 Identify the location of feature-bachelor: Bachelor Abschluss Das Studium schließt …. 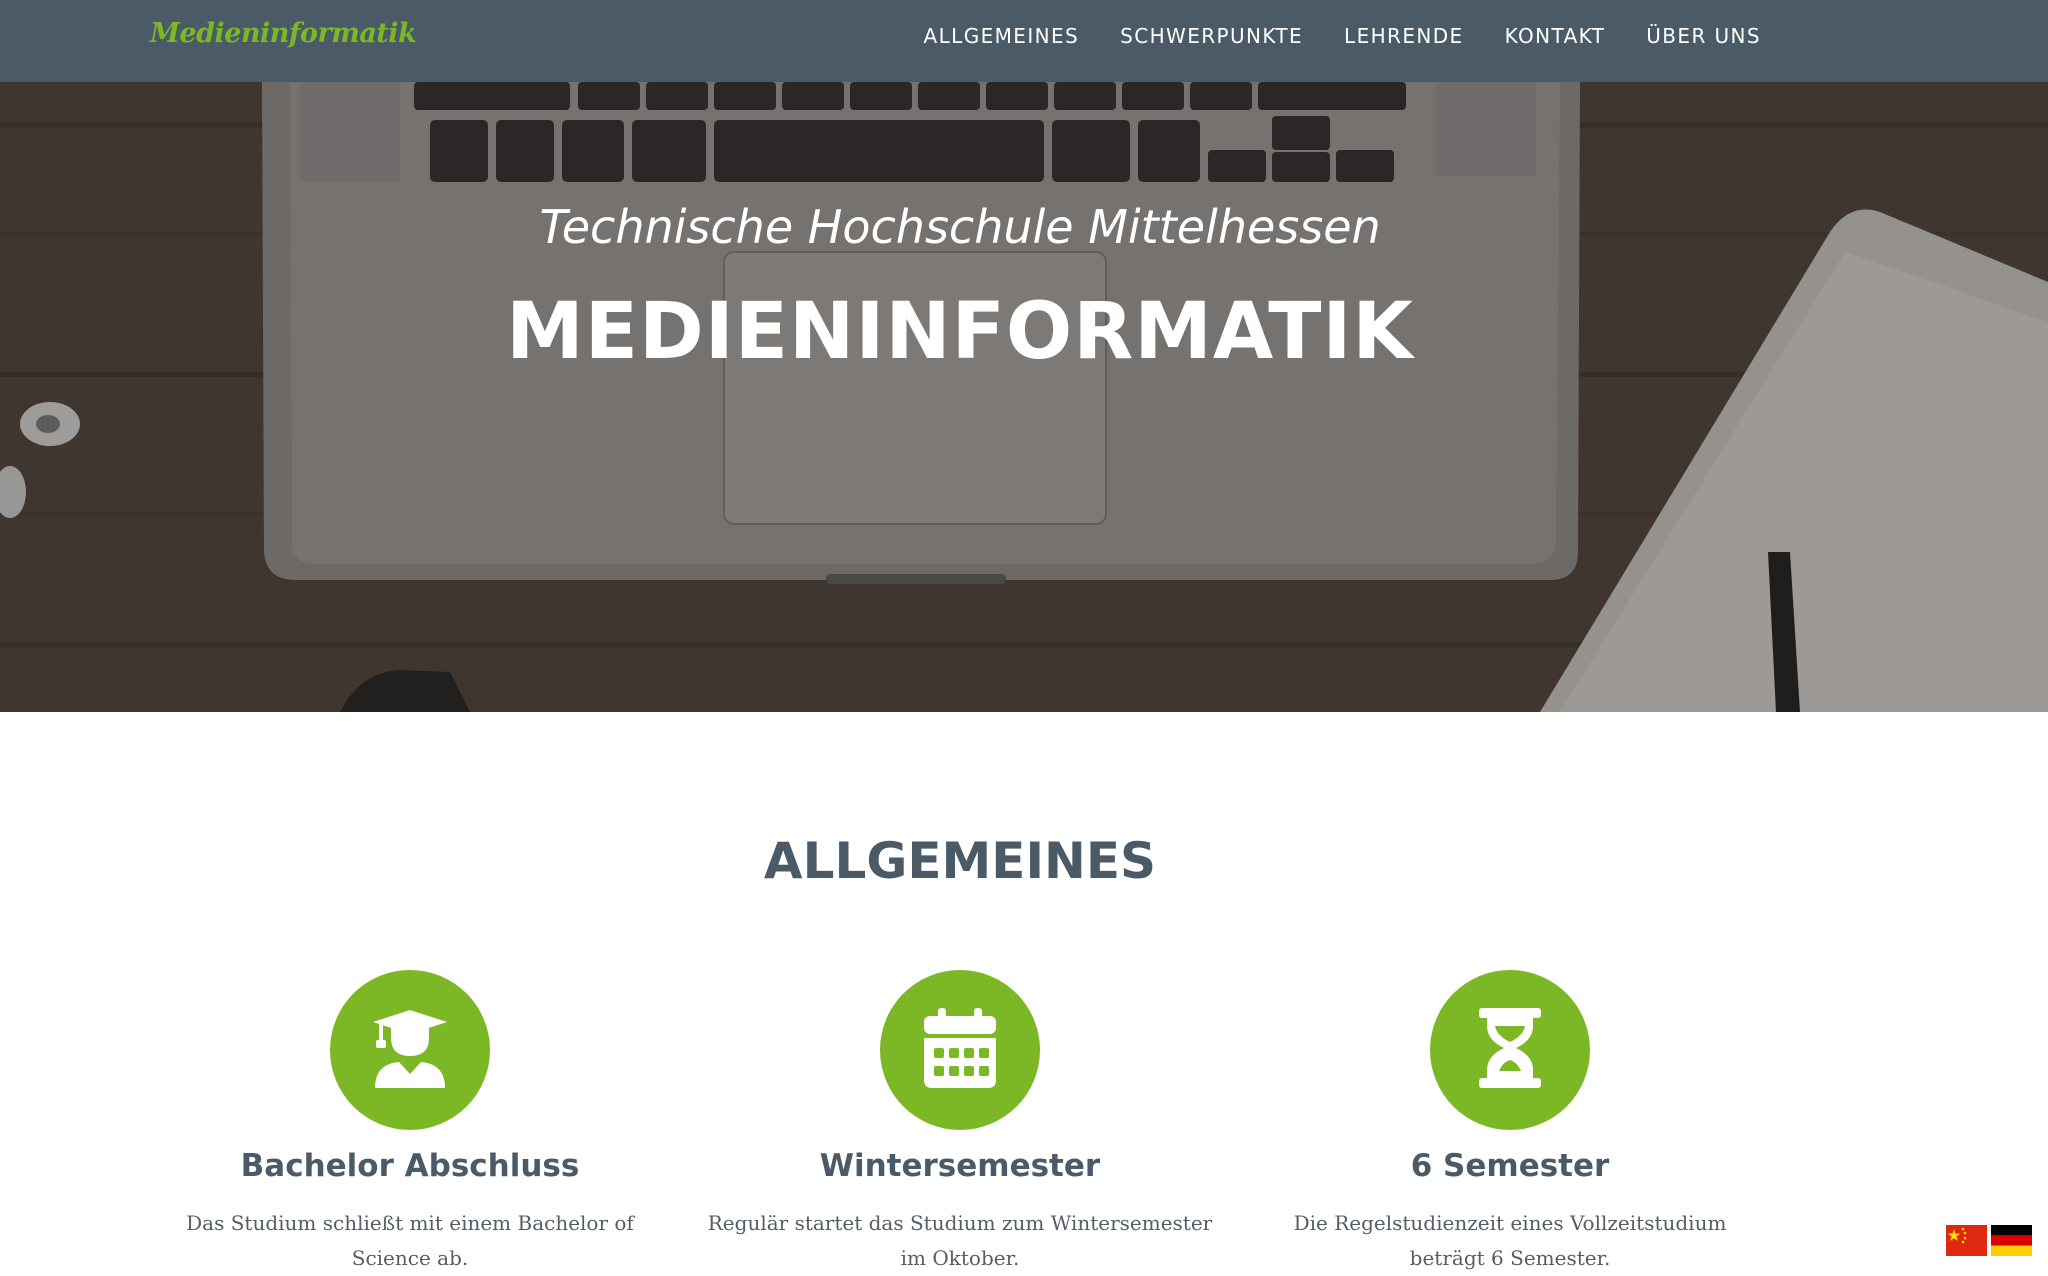
(410, 1123).